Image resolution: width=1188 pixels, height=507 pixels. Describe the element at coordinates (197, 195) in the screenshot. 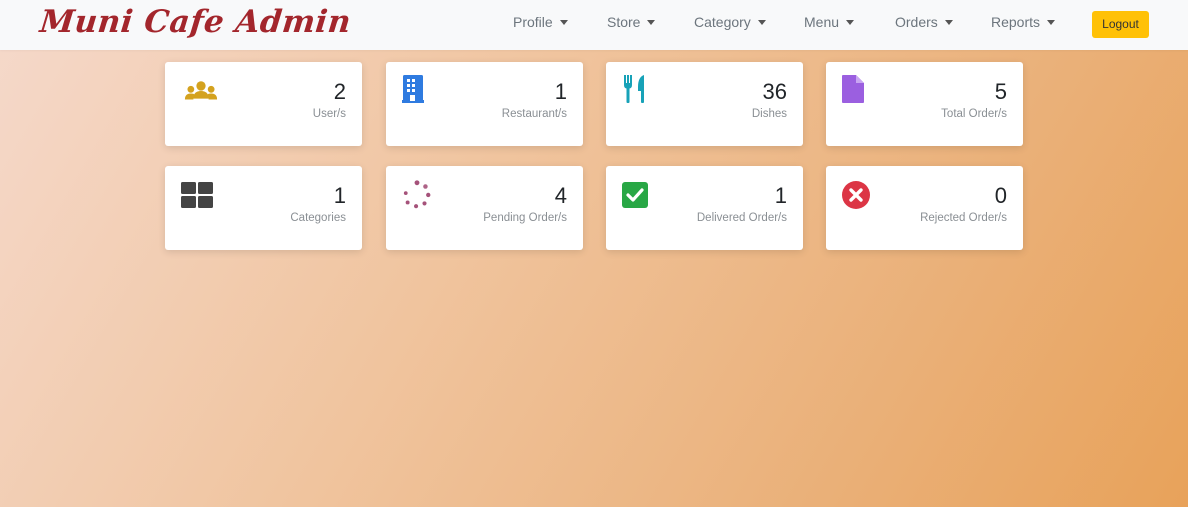

I see `grid-icon` at that location.